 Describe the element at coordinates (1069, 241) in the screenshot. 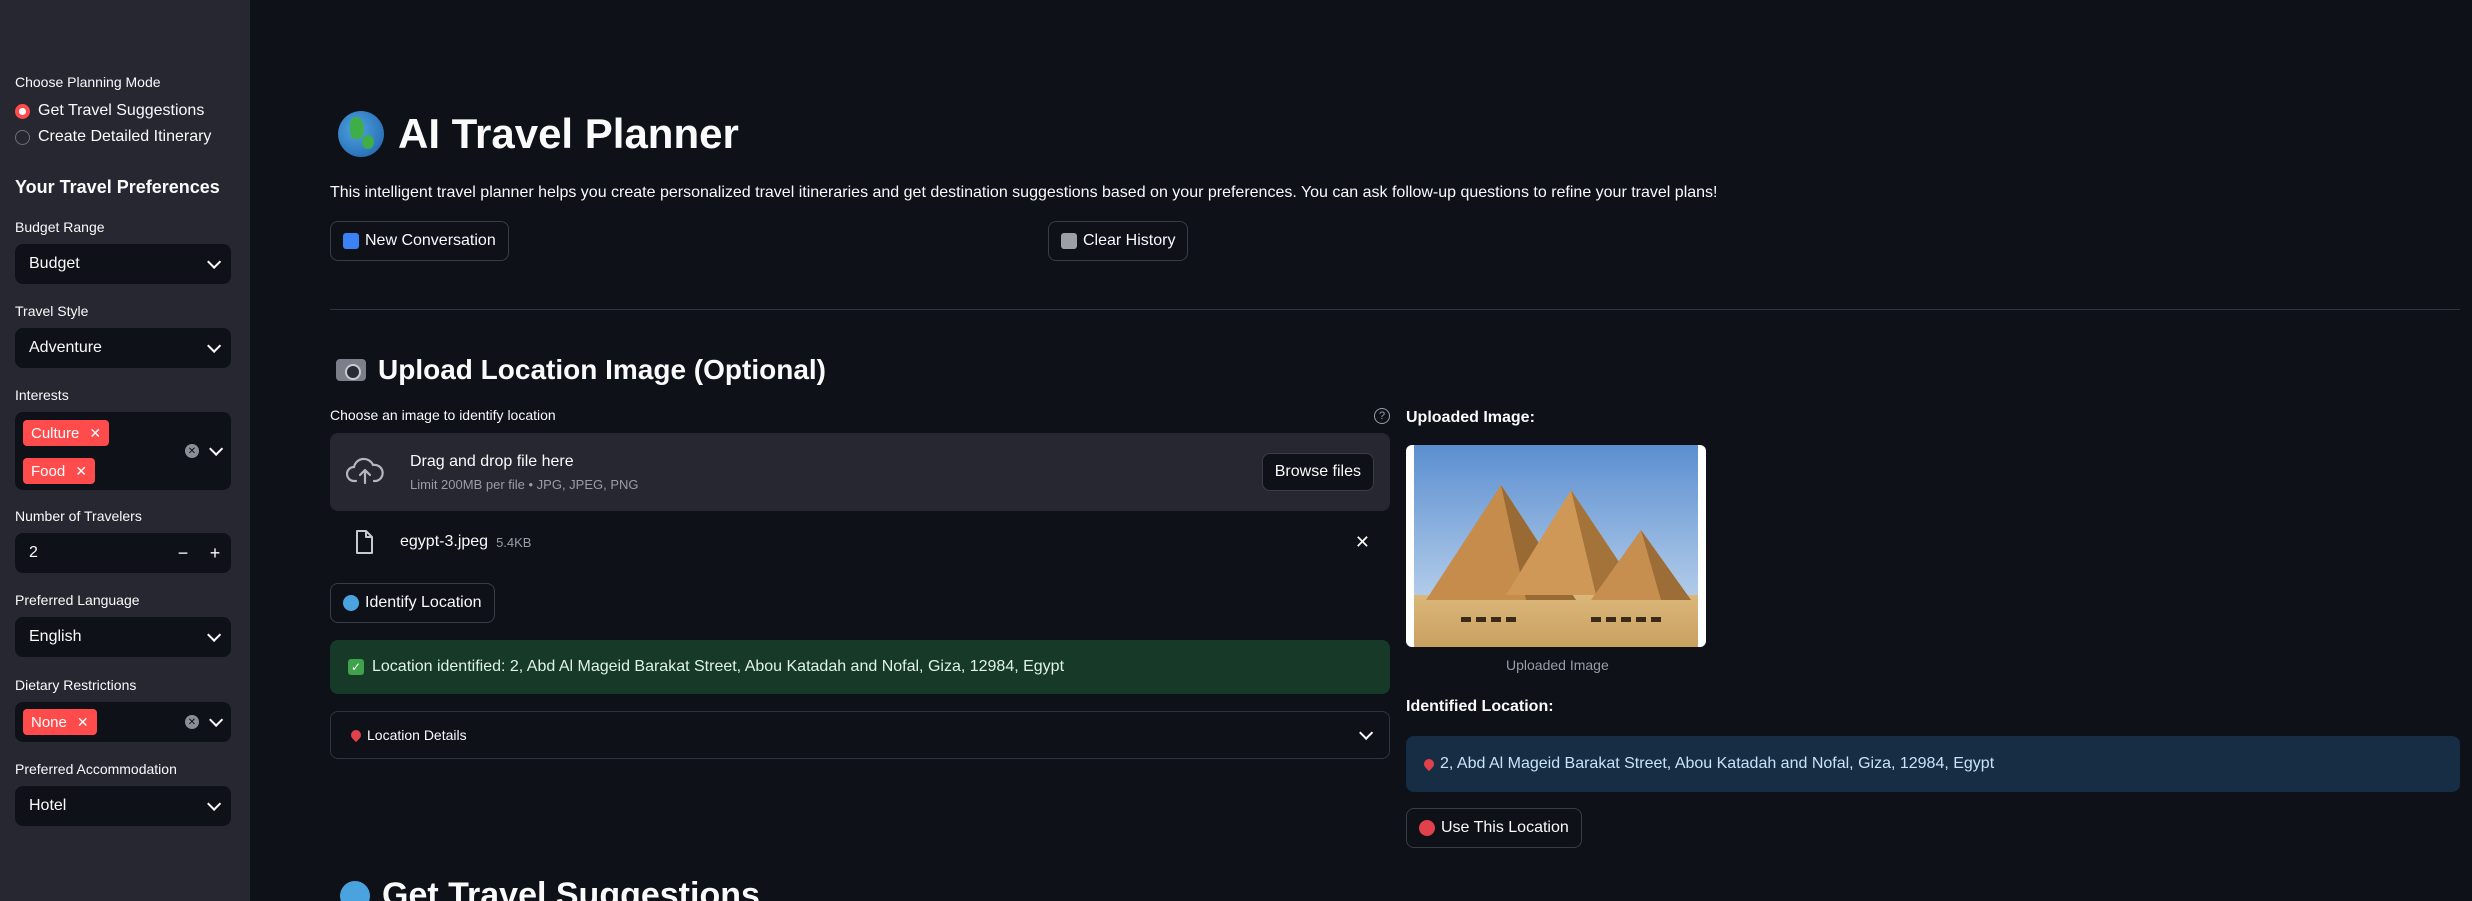

I see `trash-icon` at that location.